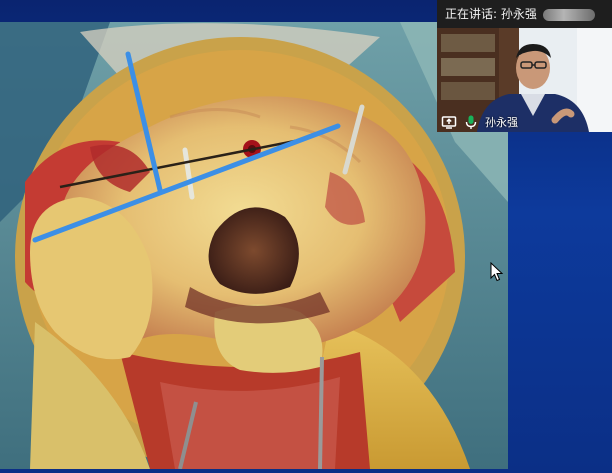 Image resolution: width=612 pixels, height=473 pixels. What do you see at coordinates (491, 14) in the screenshot?
I see `speaking-label: 正在讲话: 孙永强` at bounding box center [491, 14].